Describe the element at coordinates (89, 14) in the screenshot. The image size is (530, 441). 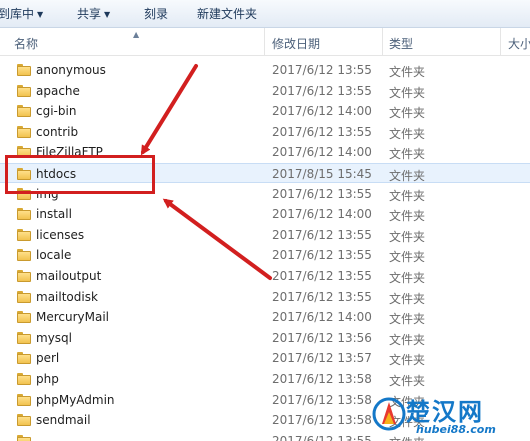
I see `share-label: 共享` at that location.